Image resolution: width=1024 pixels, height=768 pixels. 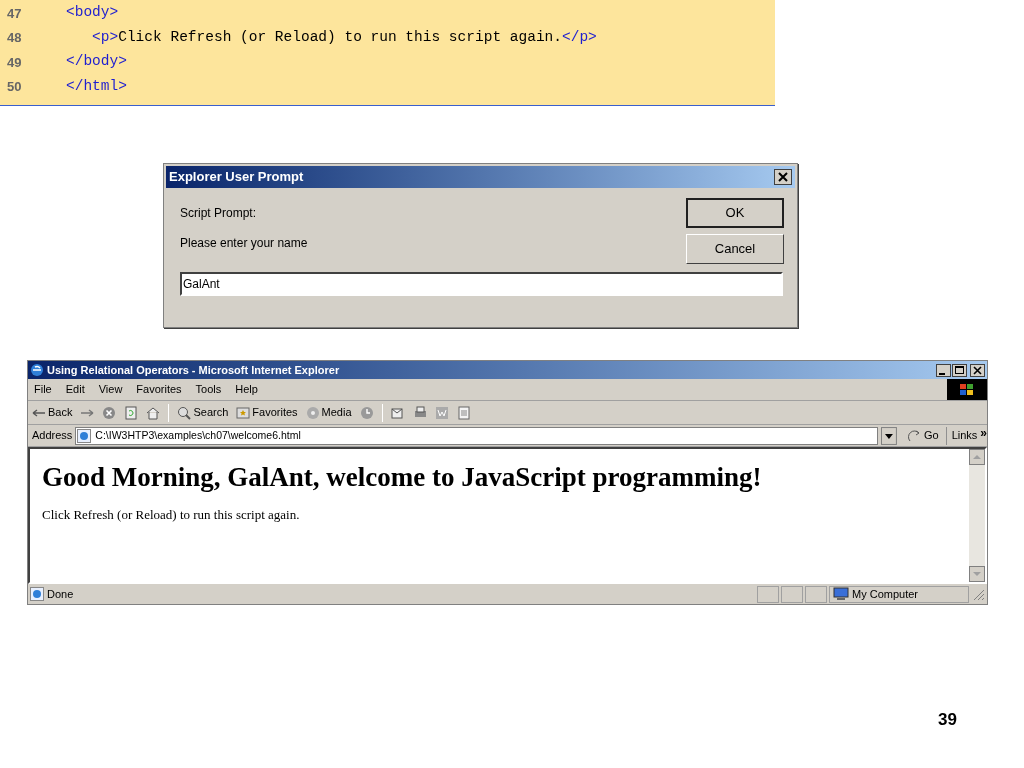 What do you see at coordinates (14, 13) in the screenshot?
I see `line-number: 47` at bounding box center [14, 13].